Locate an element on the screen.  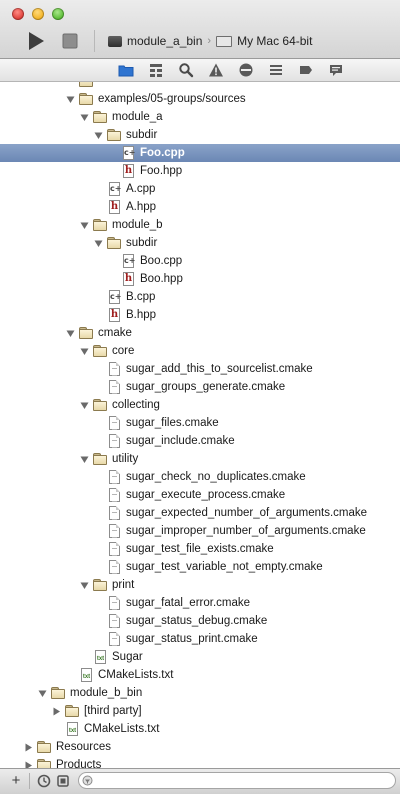
destination-label: My Mac 64-bit is located at coordinates (274, 41).